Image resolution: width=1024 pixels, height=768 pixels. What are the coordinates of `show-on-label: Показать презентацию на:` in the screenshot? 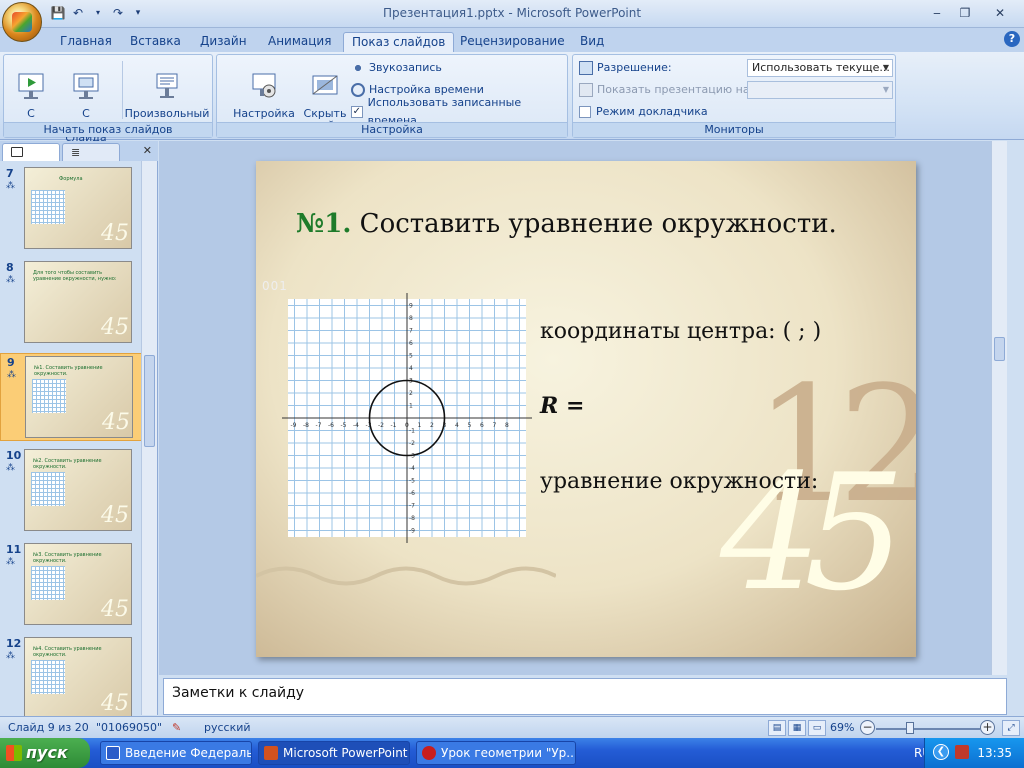 It's located at (675, 89).